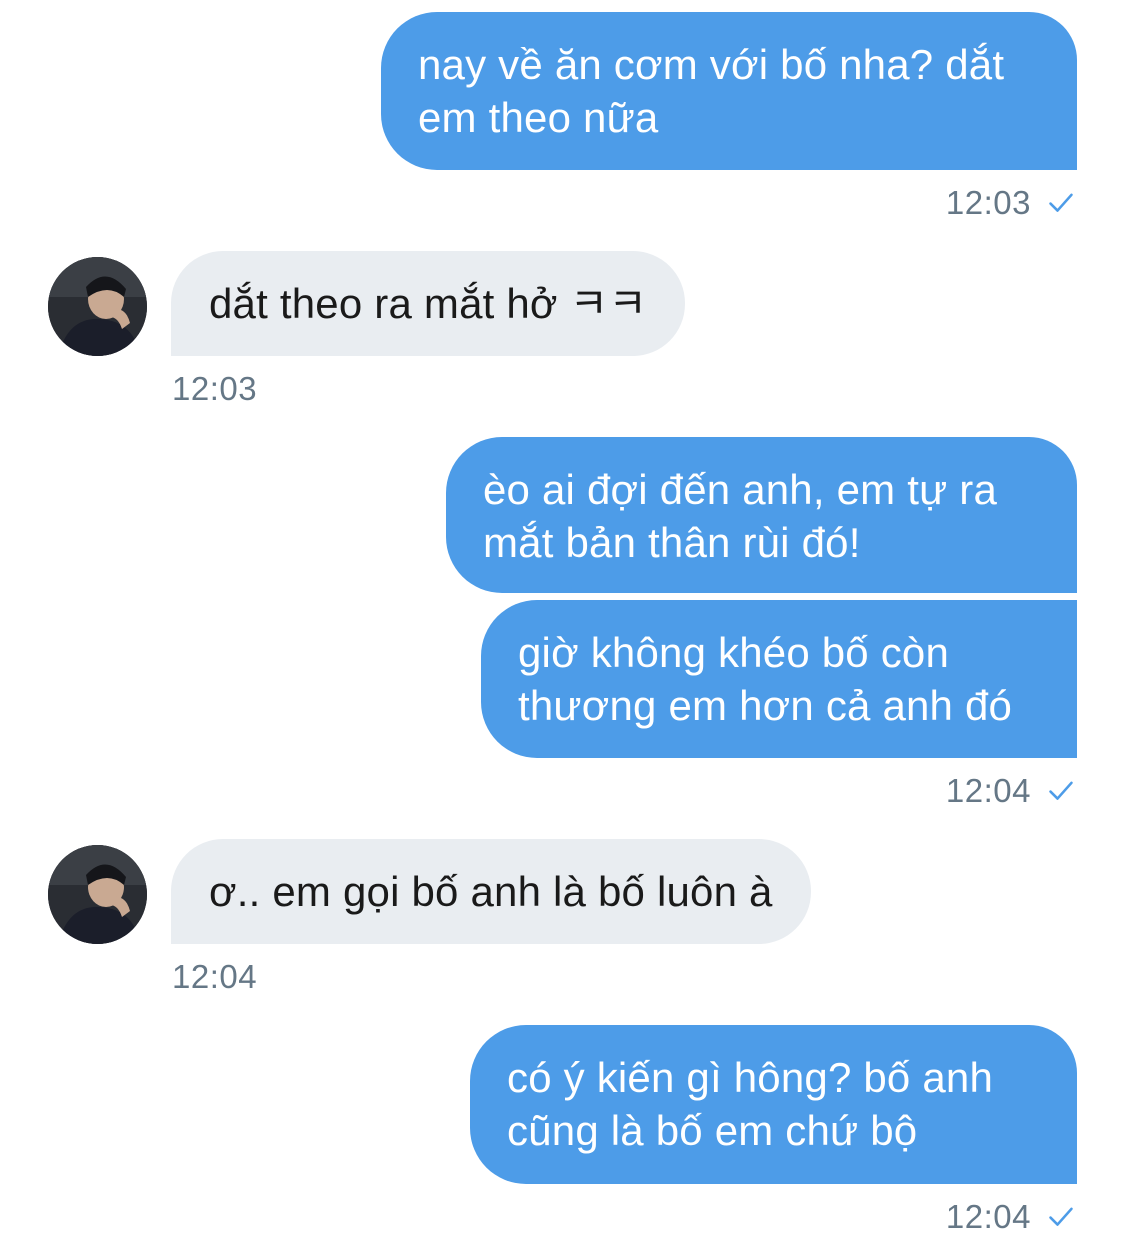 The width and height of the screenshot is (1125, 1244). I want to click on message-text-line: thương em hơn cả anh đó, so click(765, 705).